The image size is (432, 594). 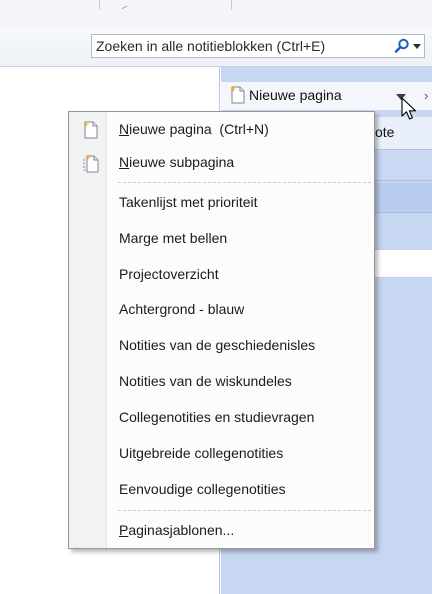 I want to click on search-box, so click(x=258, y=46).